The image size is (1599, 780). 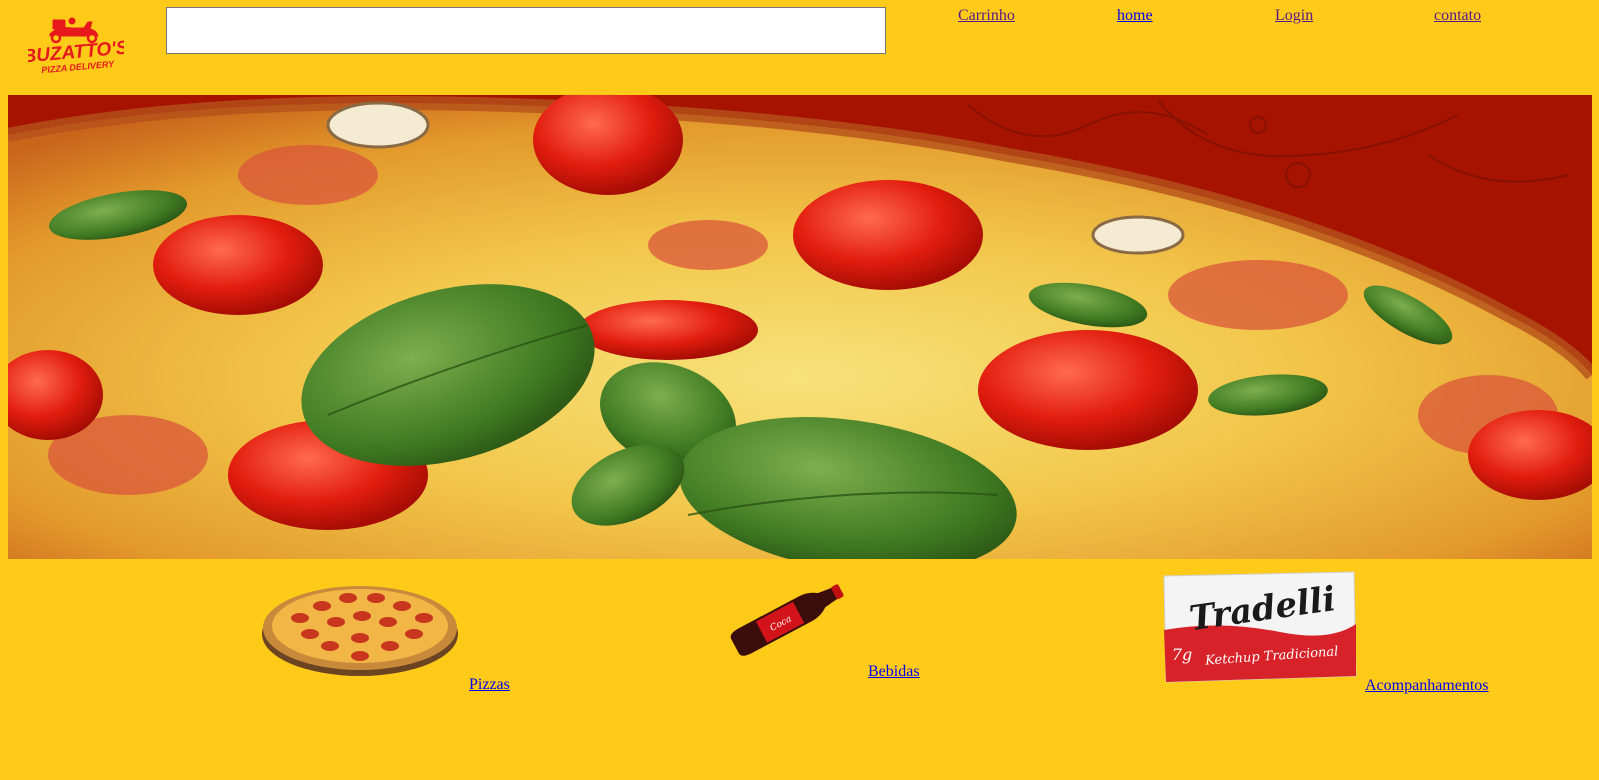 I want to click on category-link-acompanhamentos: Acompanhamentos, so click(x=1427, y=686).